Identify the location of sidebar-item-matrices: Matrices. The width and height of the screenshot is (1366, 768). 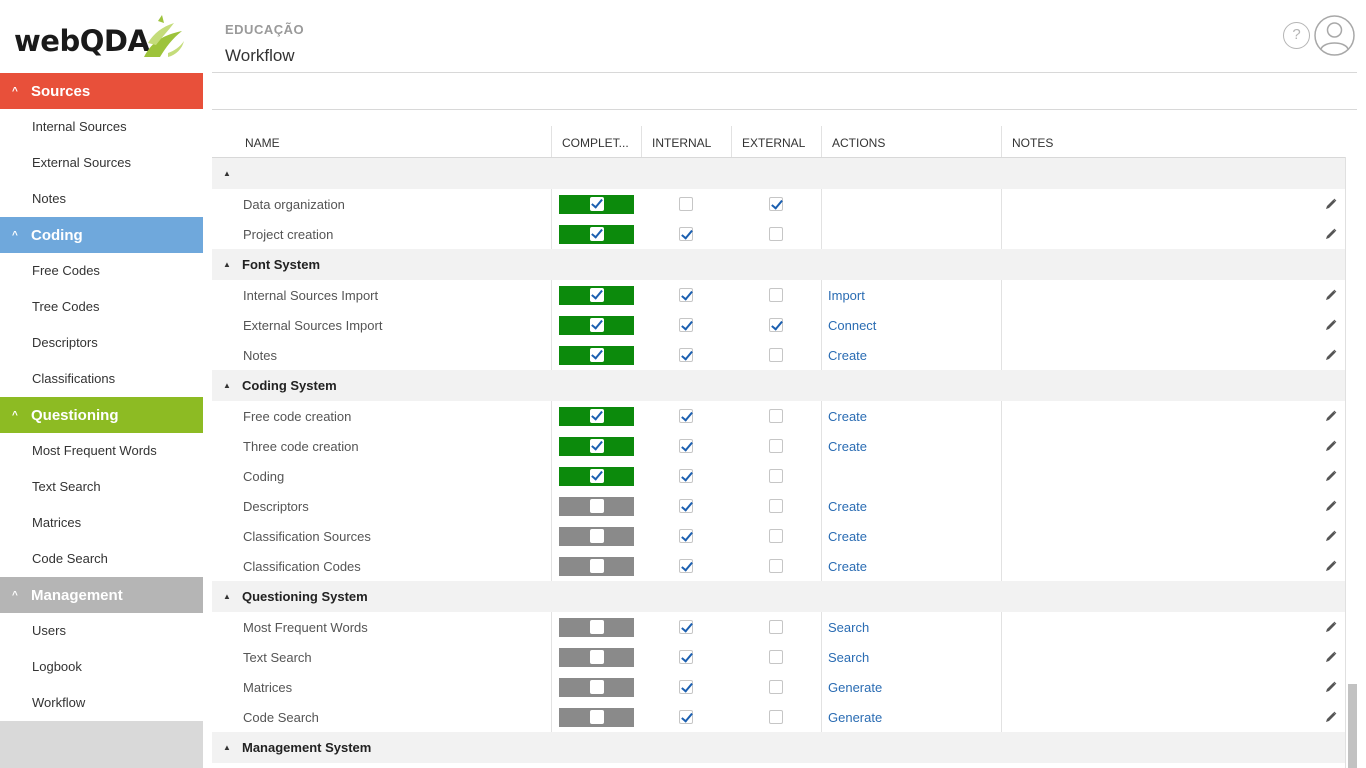
(101, 523).